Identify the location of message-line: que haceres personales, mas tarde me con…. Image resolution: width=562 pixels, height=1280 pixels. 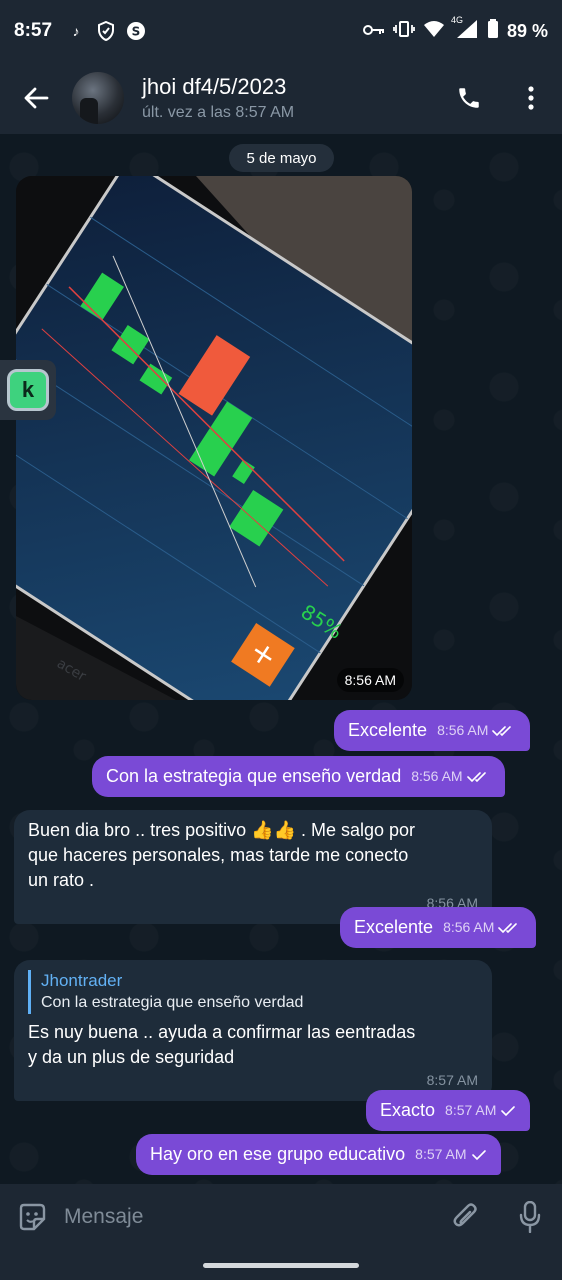
(218, 855).